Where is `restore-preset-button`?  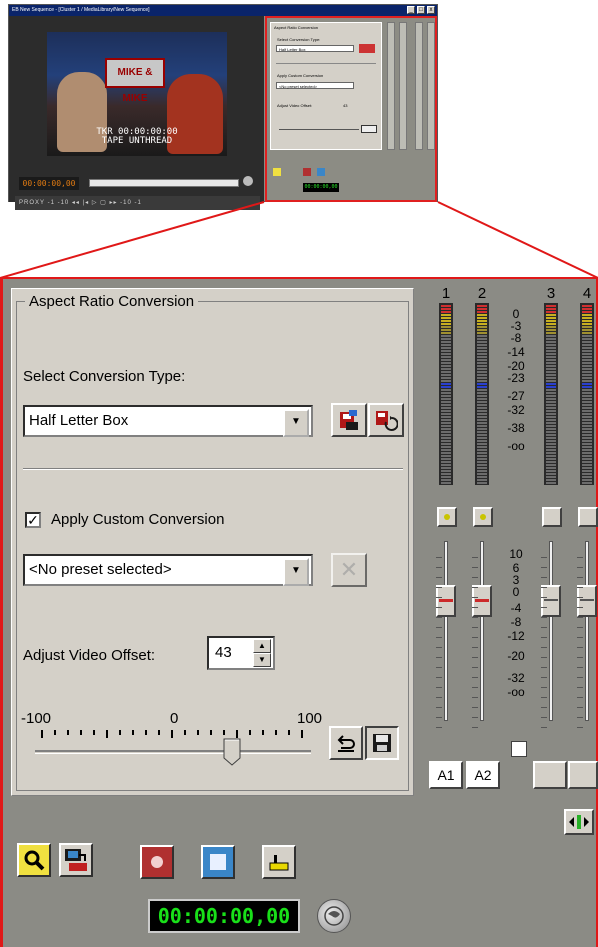 restore-preset-button is located at coordinates (386, 420).